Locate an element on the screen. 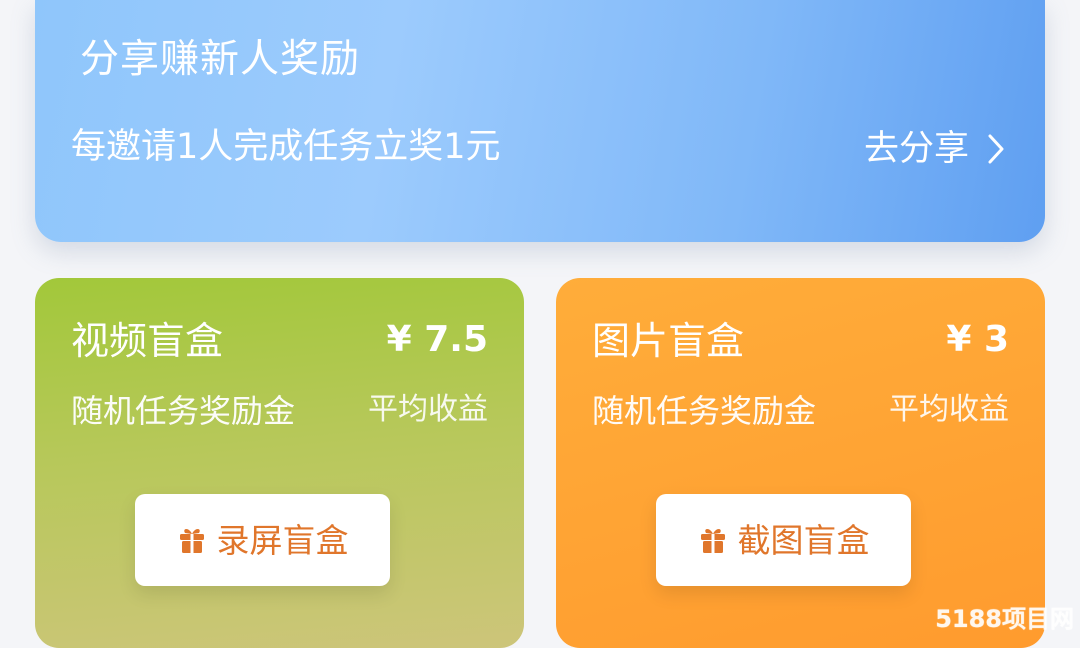 This screenshot has height=648, width=1080. share-banner-title: 分享赚新人奖励 is located at coordinates (220, 59).